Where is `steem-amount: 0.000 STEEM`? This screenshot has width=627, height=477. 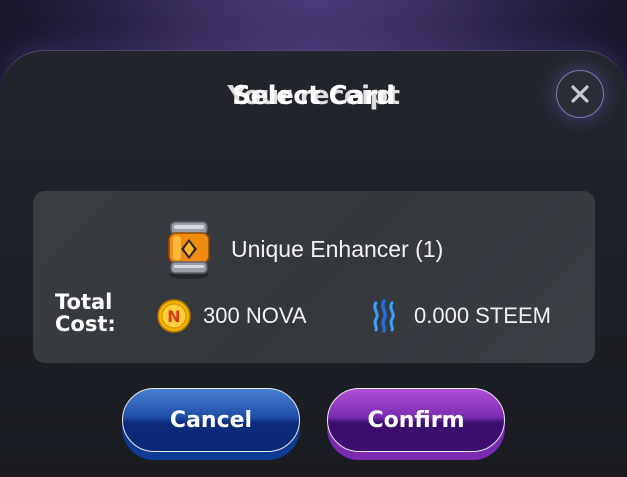 steem-amount: 0.000 STEEM is located at coordinates (482, 315).